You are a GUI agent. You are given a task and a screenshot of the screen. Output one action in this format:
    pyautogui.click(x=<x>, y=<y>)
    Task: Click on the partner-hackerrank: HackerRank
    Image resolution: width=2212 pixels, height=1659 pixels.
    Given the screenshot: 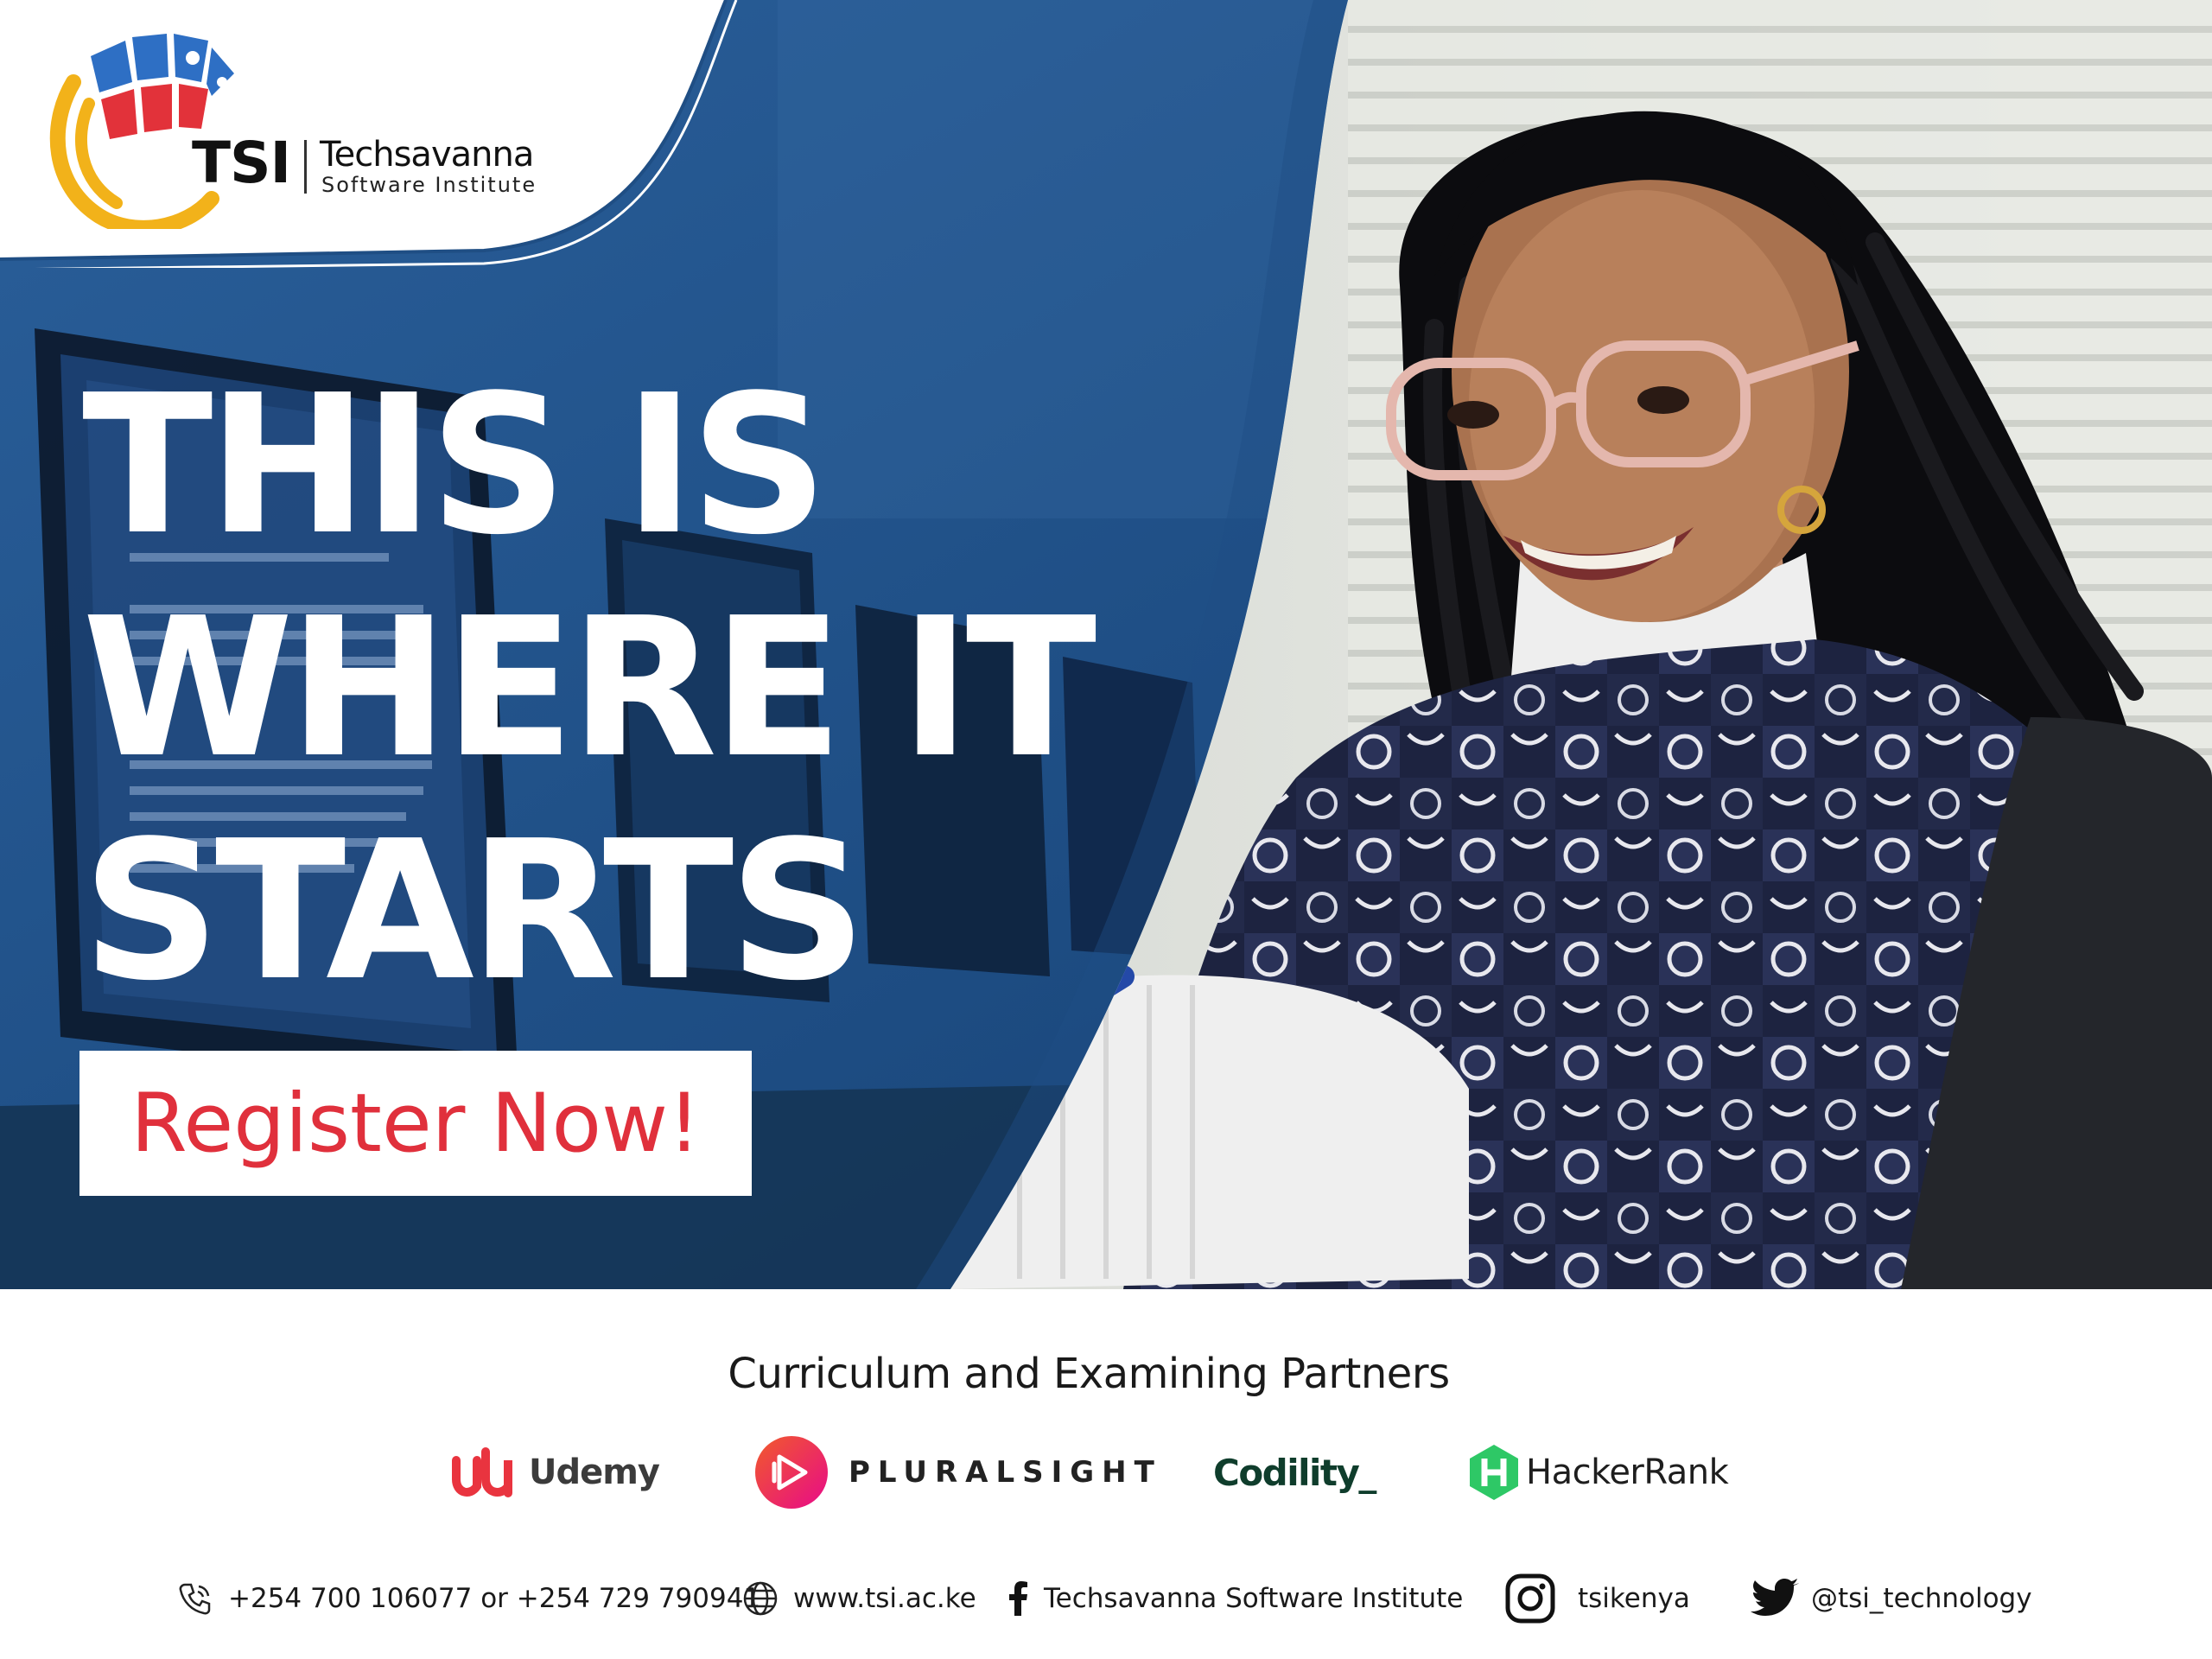 What is the action you would take?
    pyautogui.click(x=1598, y=1472)
    